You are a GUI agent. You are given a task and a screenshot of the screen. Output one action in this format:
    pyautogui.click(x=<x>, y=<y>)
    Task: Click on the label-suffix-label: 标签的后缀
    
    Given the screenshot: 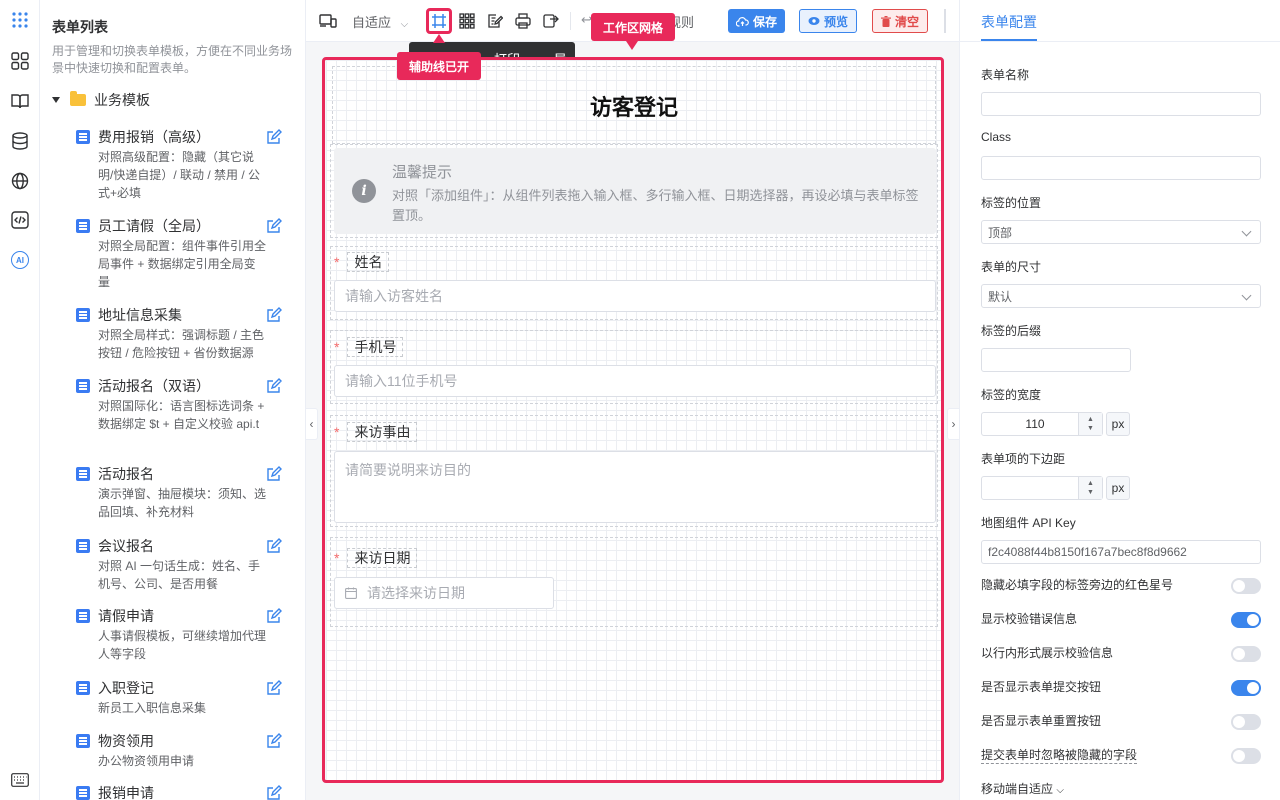 What is the action you would take?
    pyautogui.click(x=1011, y=331)
    